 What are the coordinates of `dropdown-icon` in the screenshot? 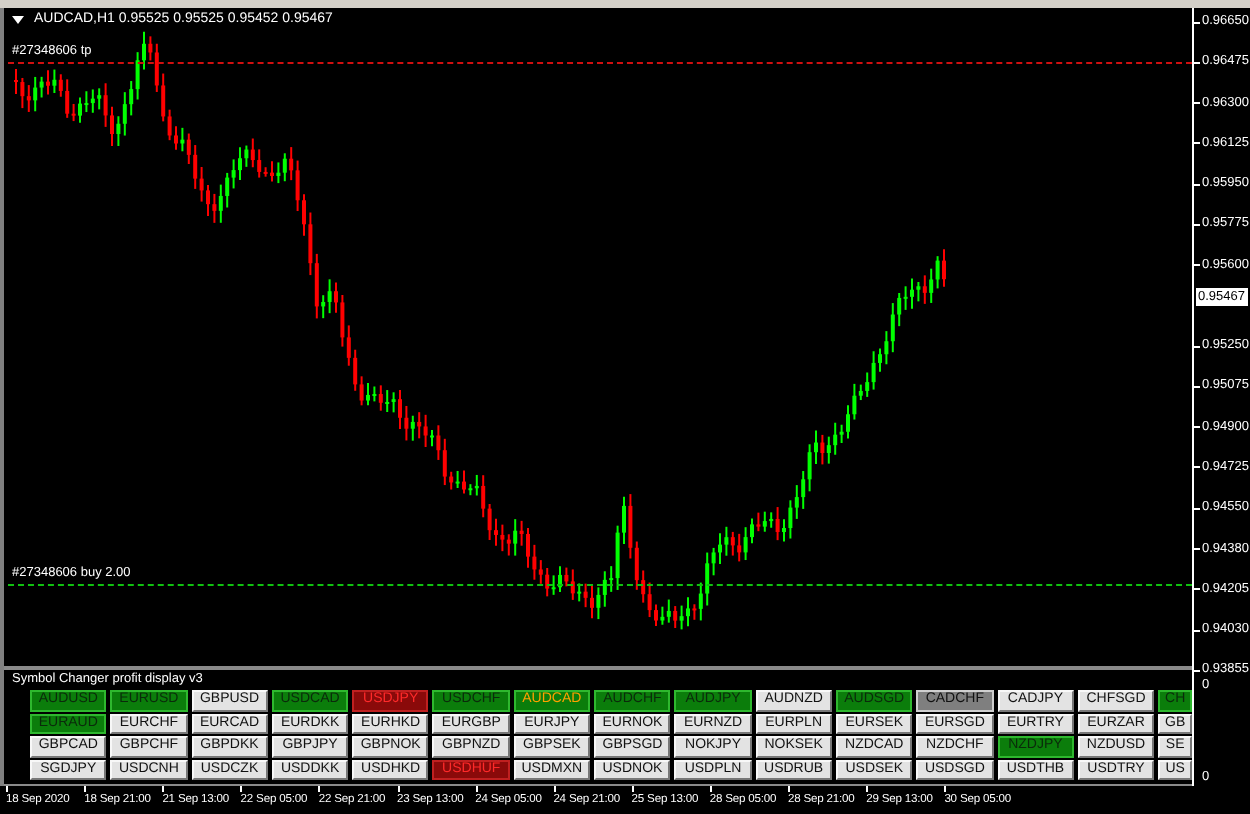 It's located at (18, 19).